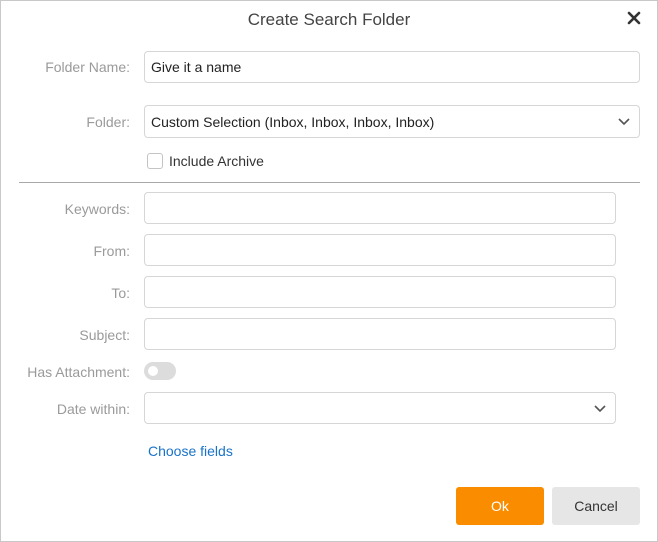 The image size is (658, 542). I want to click on date-within-label: Date within:, so click(93, 409).